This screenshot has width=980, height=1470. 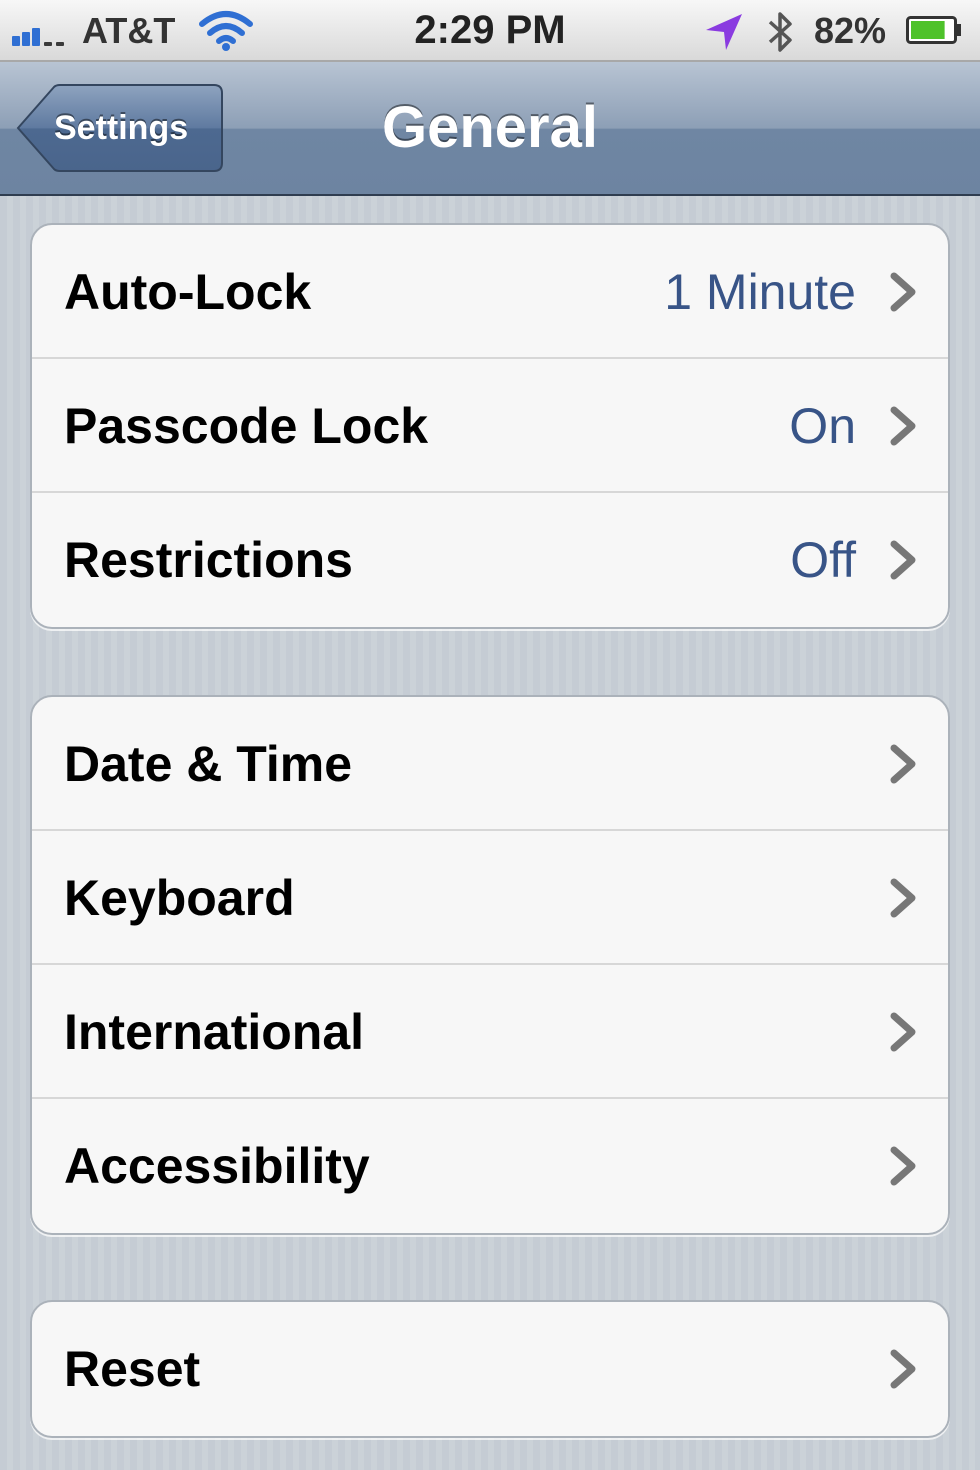 I want to click on row-label: Keyboard, so click(x=179, y=898).